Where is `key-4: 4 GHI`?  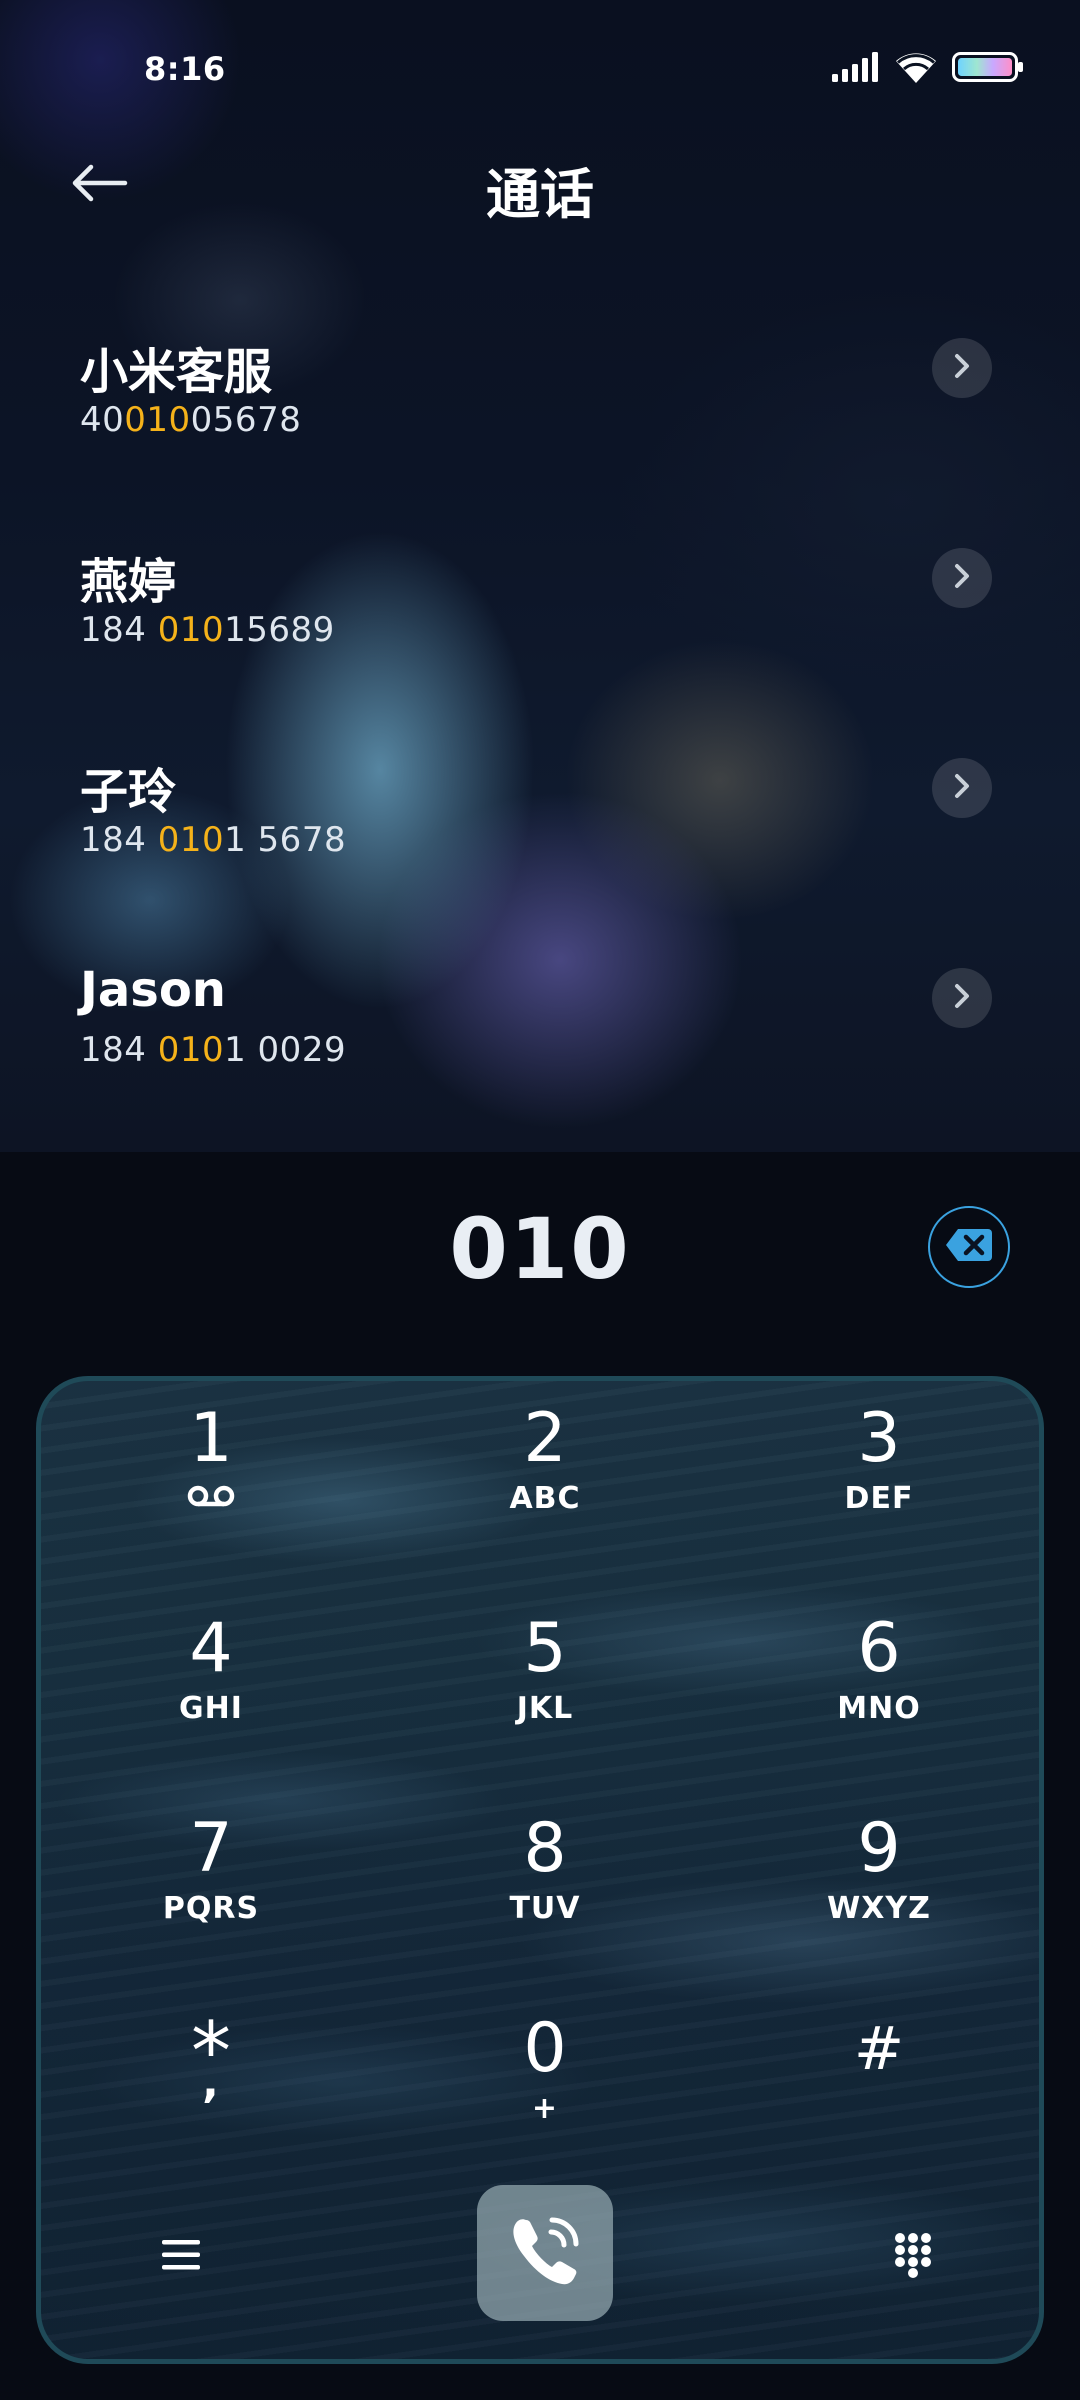 key-4: 4 GHI is located at coordinates (211, 1681).